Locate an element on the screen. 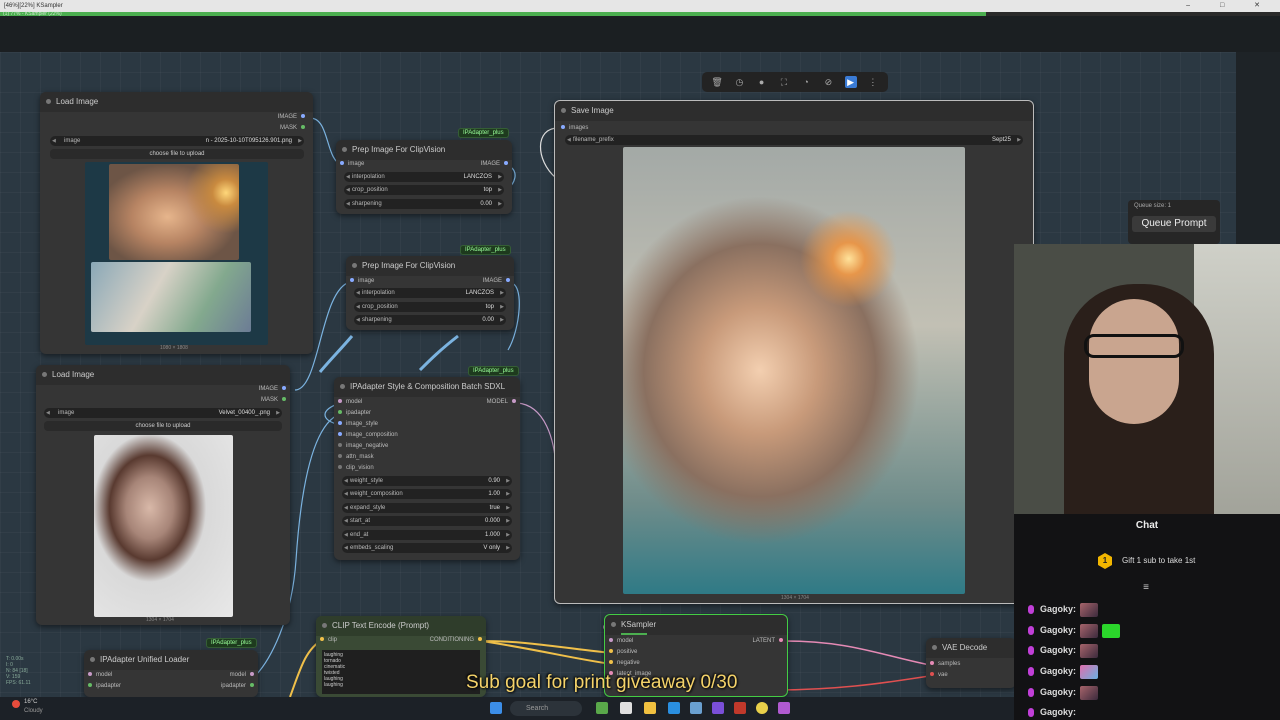 This screenshot has height=720, width=1280. output-latent: LATENT is located at coordinates (767, 641).